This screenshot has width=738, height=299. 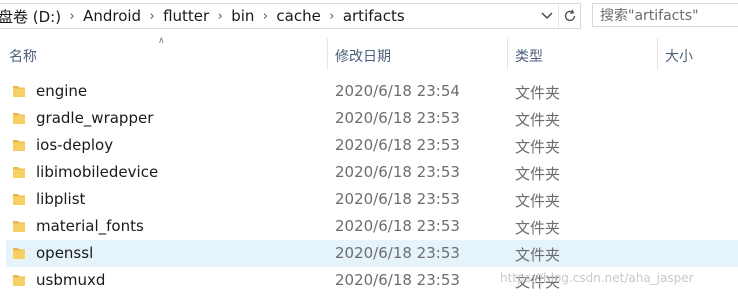 What do you see at coordinates (679, 56) in the screenshot?
I see `column-header-size: 大小` at bounding box center [679, 56].